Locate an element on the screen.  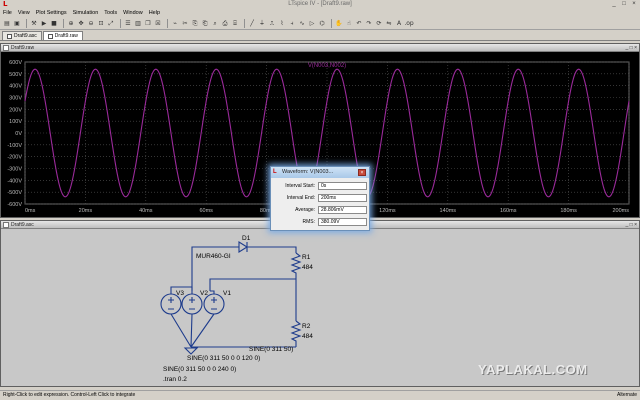
control-panel-icon: ⚒ is located at coordinates (34, 24).